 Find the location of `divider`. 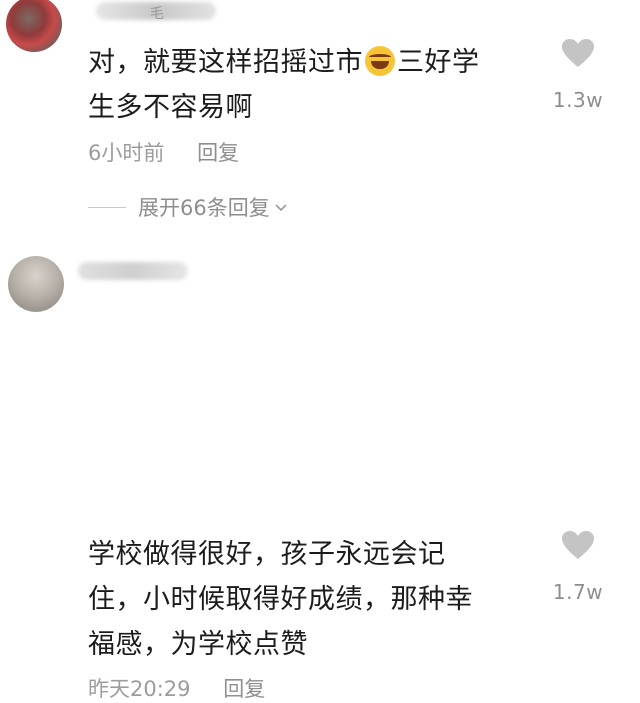

divider is located at coordinates (107, 207).